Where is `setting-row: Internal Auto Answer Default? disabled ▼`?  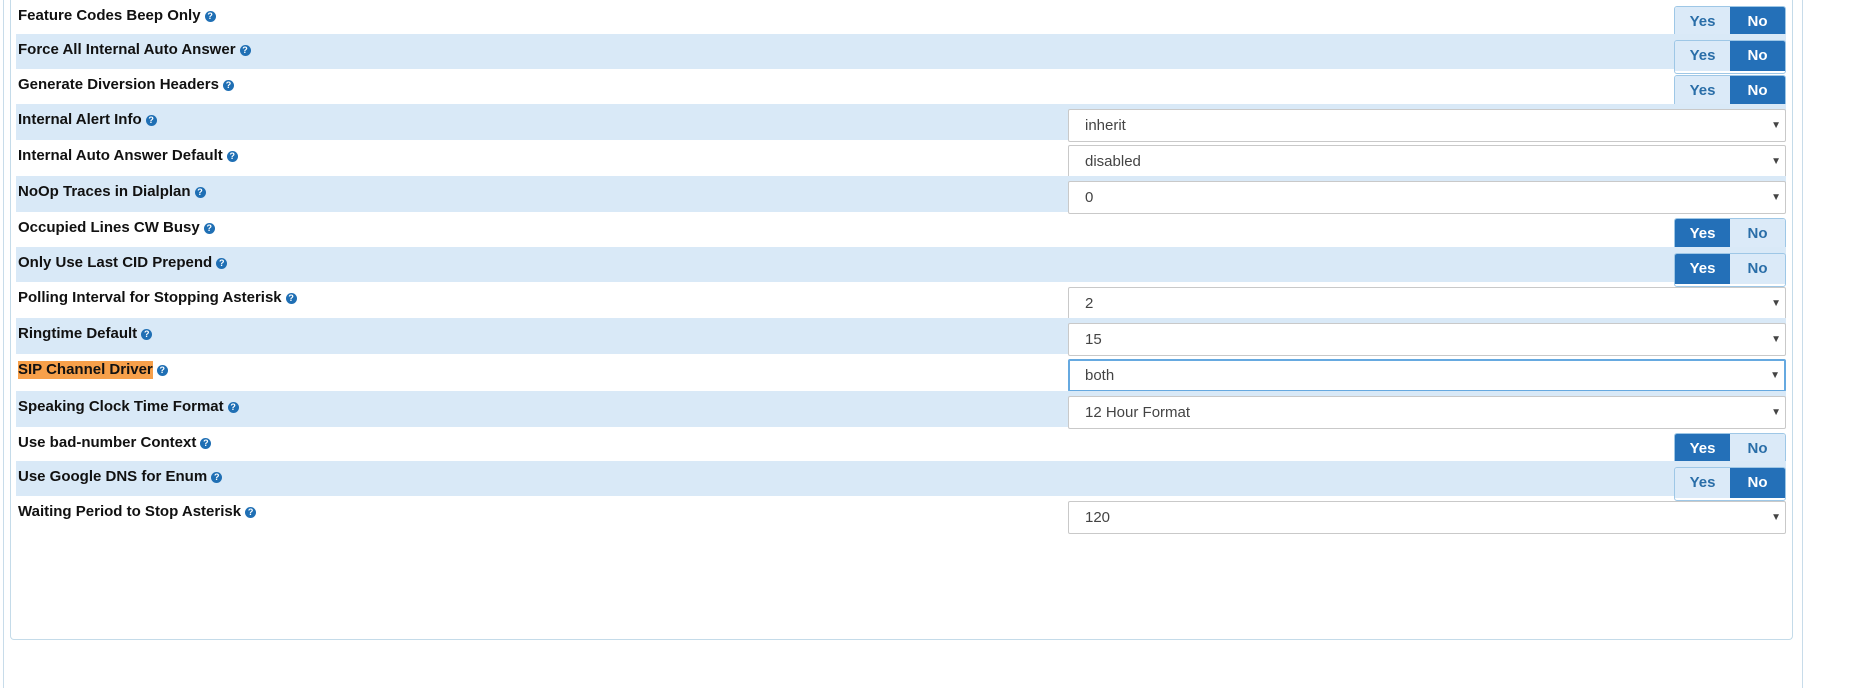
setting-row: Internal Auto Answer Default? disabled ▼ is located at coordinates (901, 159).